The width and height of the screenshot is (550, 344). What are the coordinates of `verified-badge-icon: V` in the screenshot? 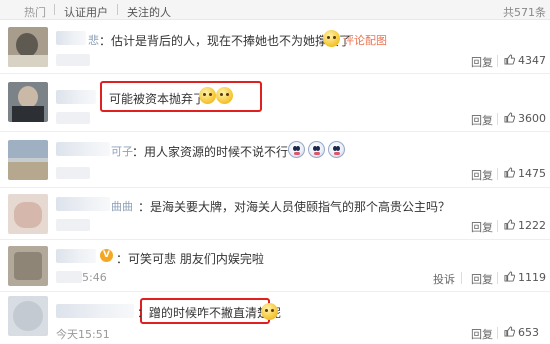 It's located at (106, 255).